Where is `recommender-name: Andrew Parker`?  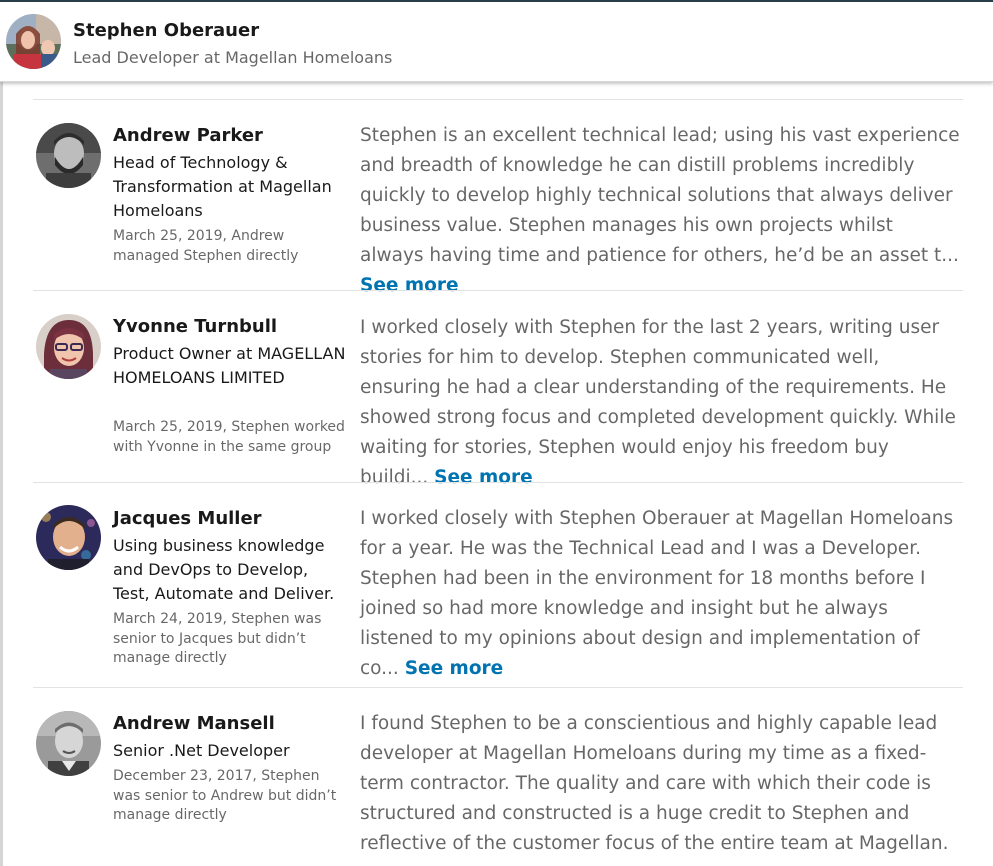 recommender-name: Andrew Parker is located at coordinates (188, 136).